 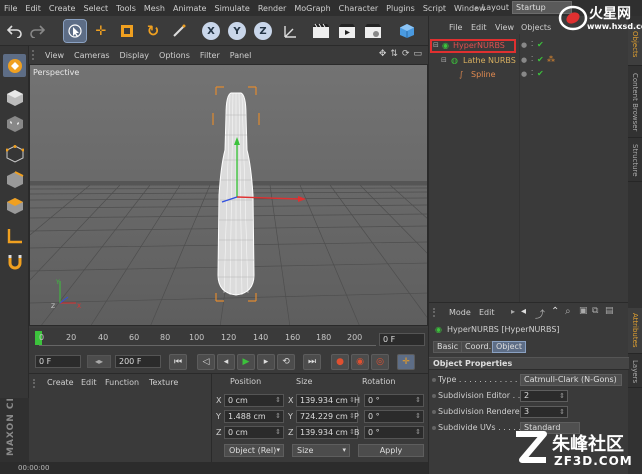 What do you see at coordinates (226, 362) in the screenshot?
I see `previous-frame-icon: ◂` at bounding box center [226, 362].